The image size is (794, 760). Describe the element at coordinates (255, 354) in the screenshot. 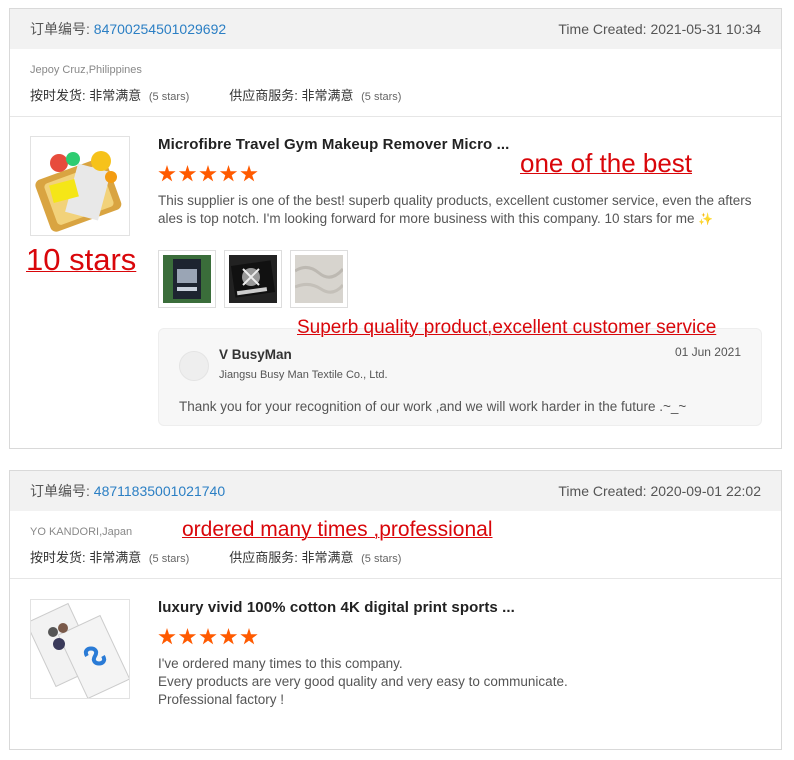

I see `reply-name: V BusyMan` at that location.